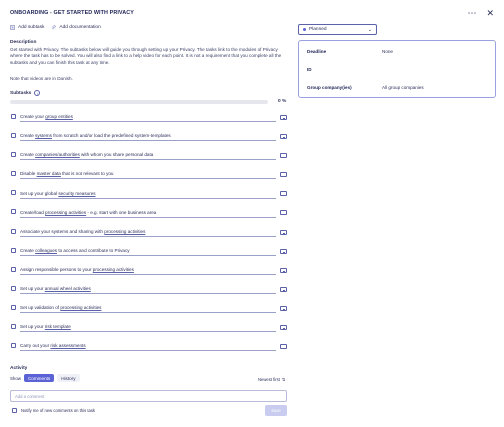 The height and width of the screenshot is (427, 504). I want to click on subtask-row: Set up your global security measures, so click(149, 197).